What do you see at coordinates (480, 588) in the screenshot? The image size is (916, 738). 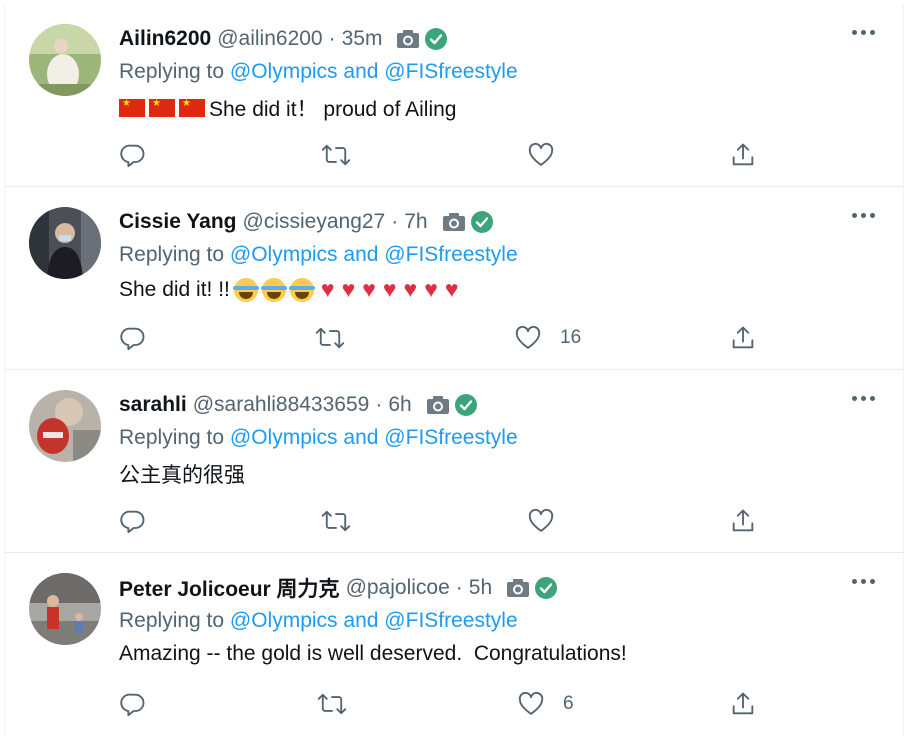 I see `timestamp: 5h` at bounding box center [480, 588].